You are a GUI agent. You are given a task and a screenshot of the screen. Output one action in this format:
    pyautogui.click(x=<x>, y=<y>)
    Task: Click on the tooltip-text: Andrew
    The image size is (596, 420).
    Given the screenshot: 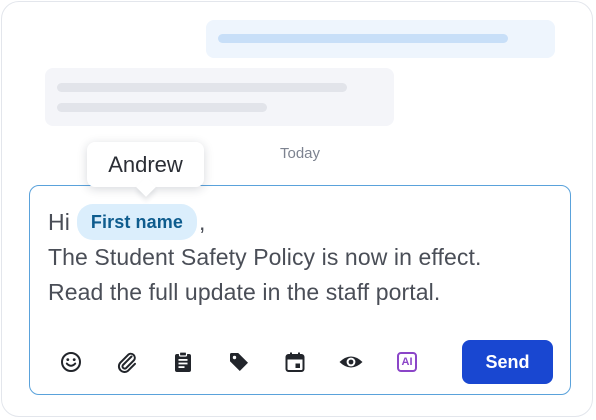 What is the action you would take?
    pyautogui.click(x=145, y=164)
    